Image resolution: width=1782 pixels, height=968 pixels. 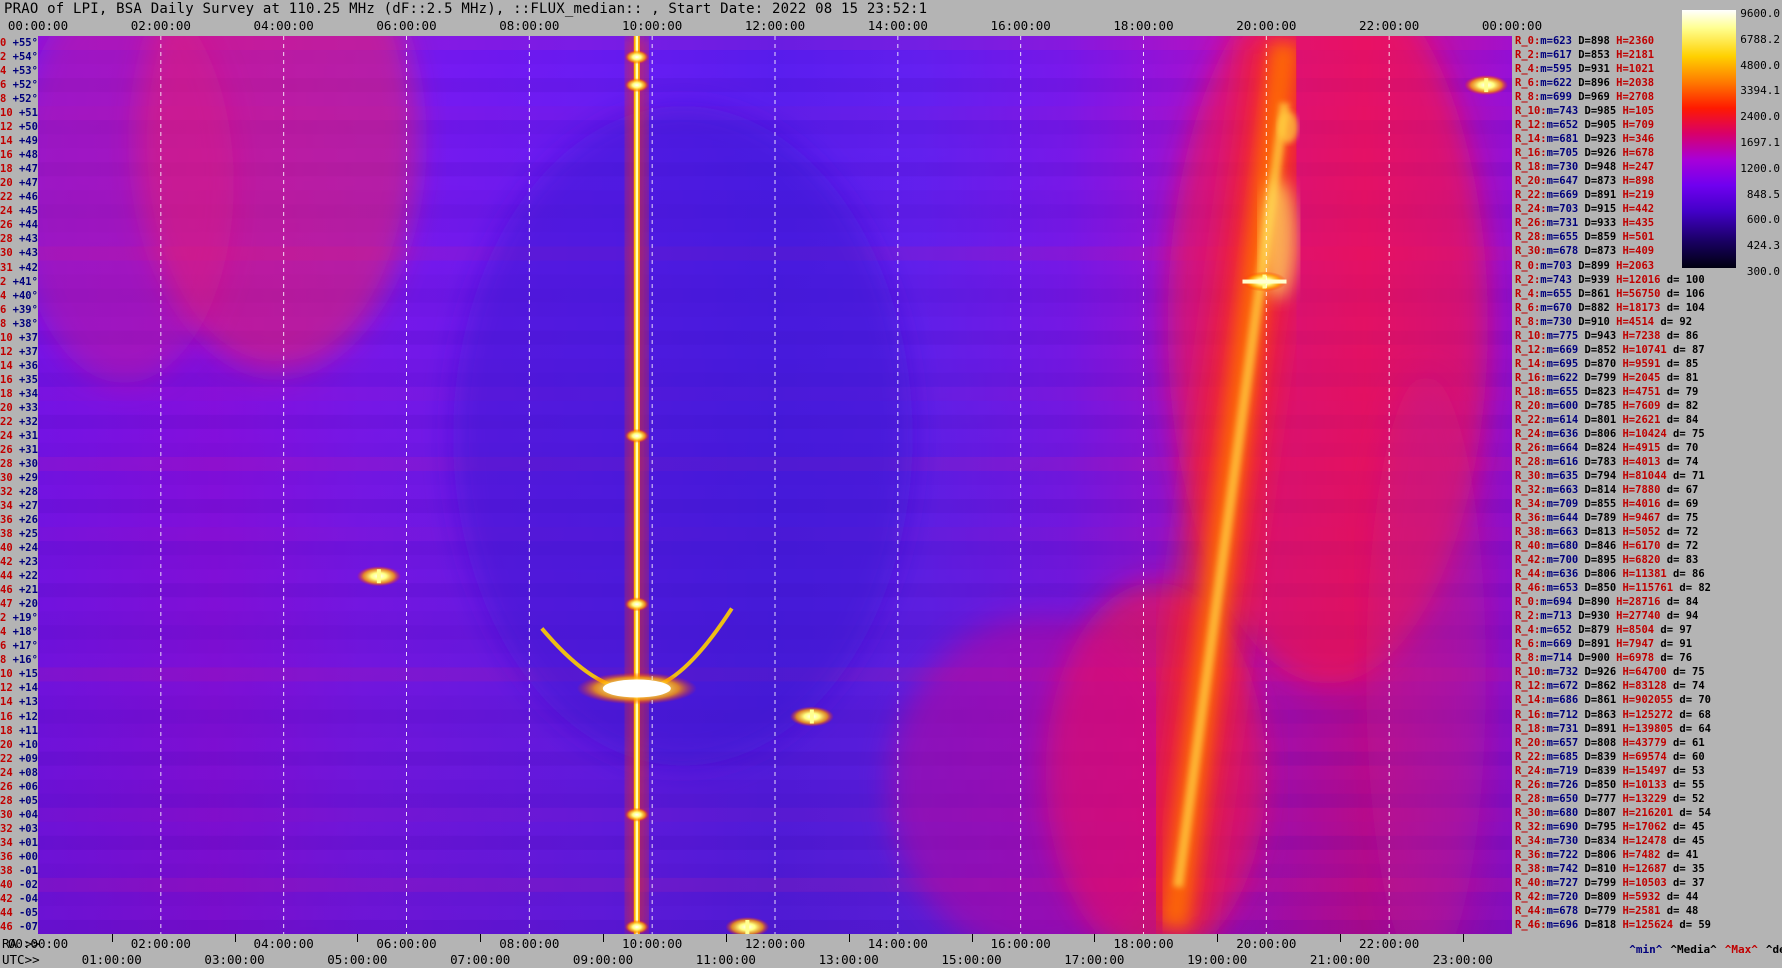 What do you see at coordinates (1389, 943) in the screenshot?
I see `ra-tick-label: 22:00:00` at bounding box center [1389, 943].